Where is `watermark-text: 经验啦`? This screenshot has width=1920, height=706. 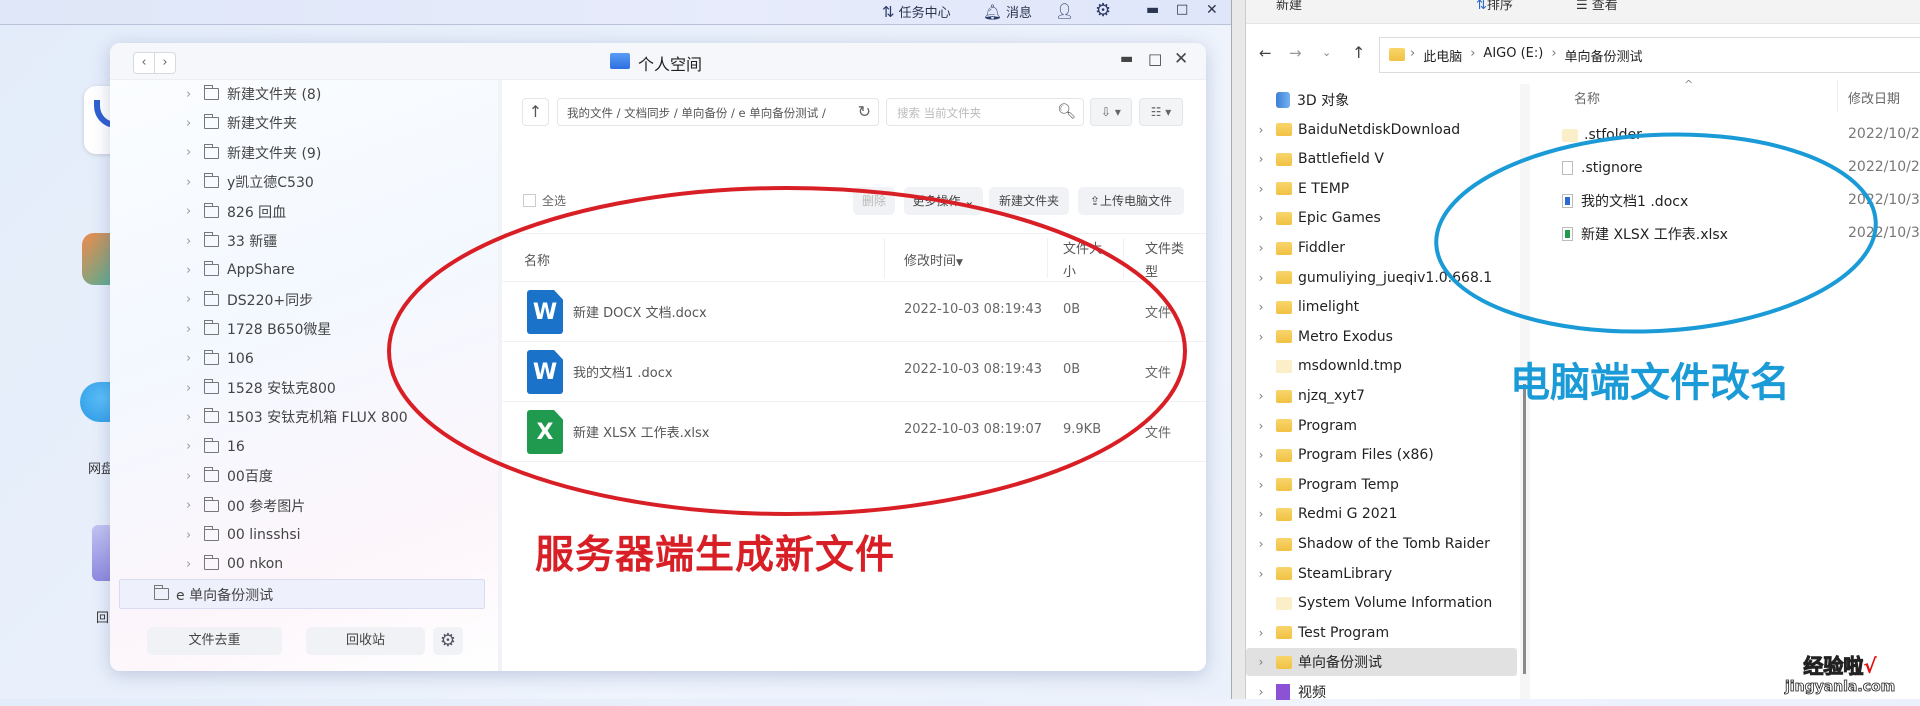 watermark-text: 经验啦 is located at coordinates (1833, 666).